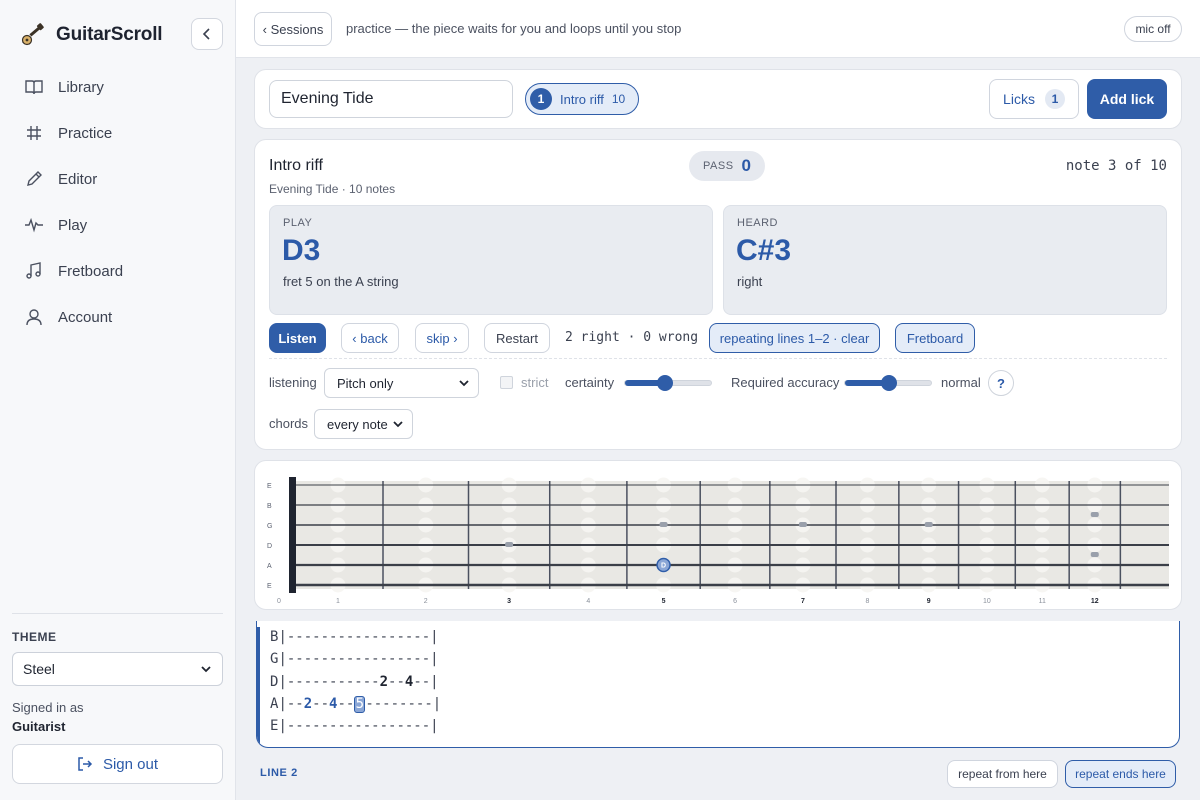 This screenshot has height=800, width=1200. Describe the element at coordinates (1001, 383) in the screenshot. I see `help-button: ?` at that location.